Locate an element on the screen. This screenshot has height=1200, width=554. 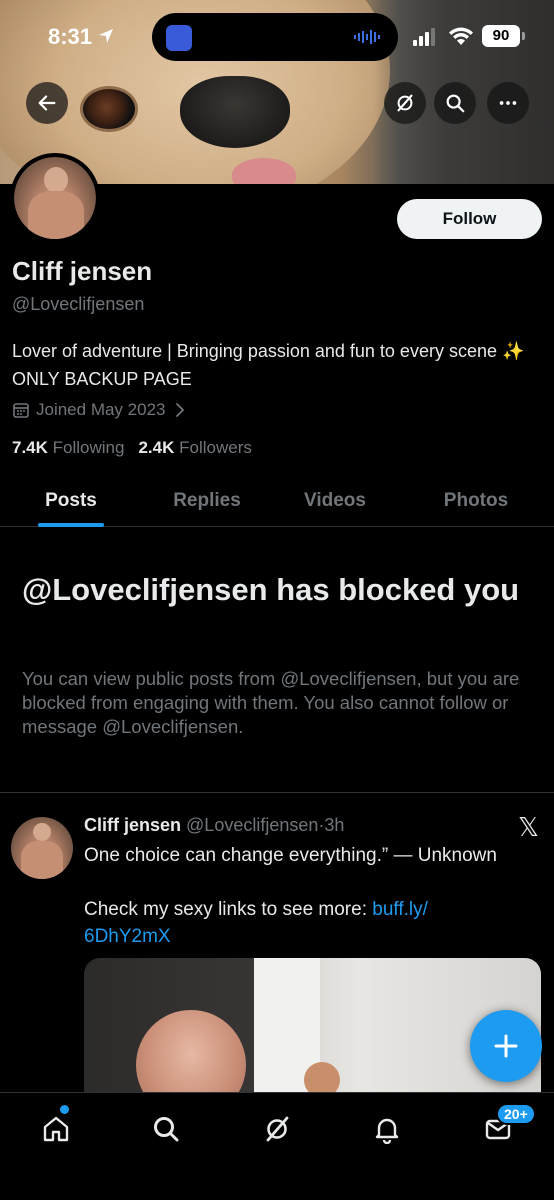
tab-replies-label: Replies is located at coordinates (207, 500).